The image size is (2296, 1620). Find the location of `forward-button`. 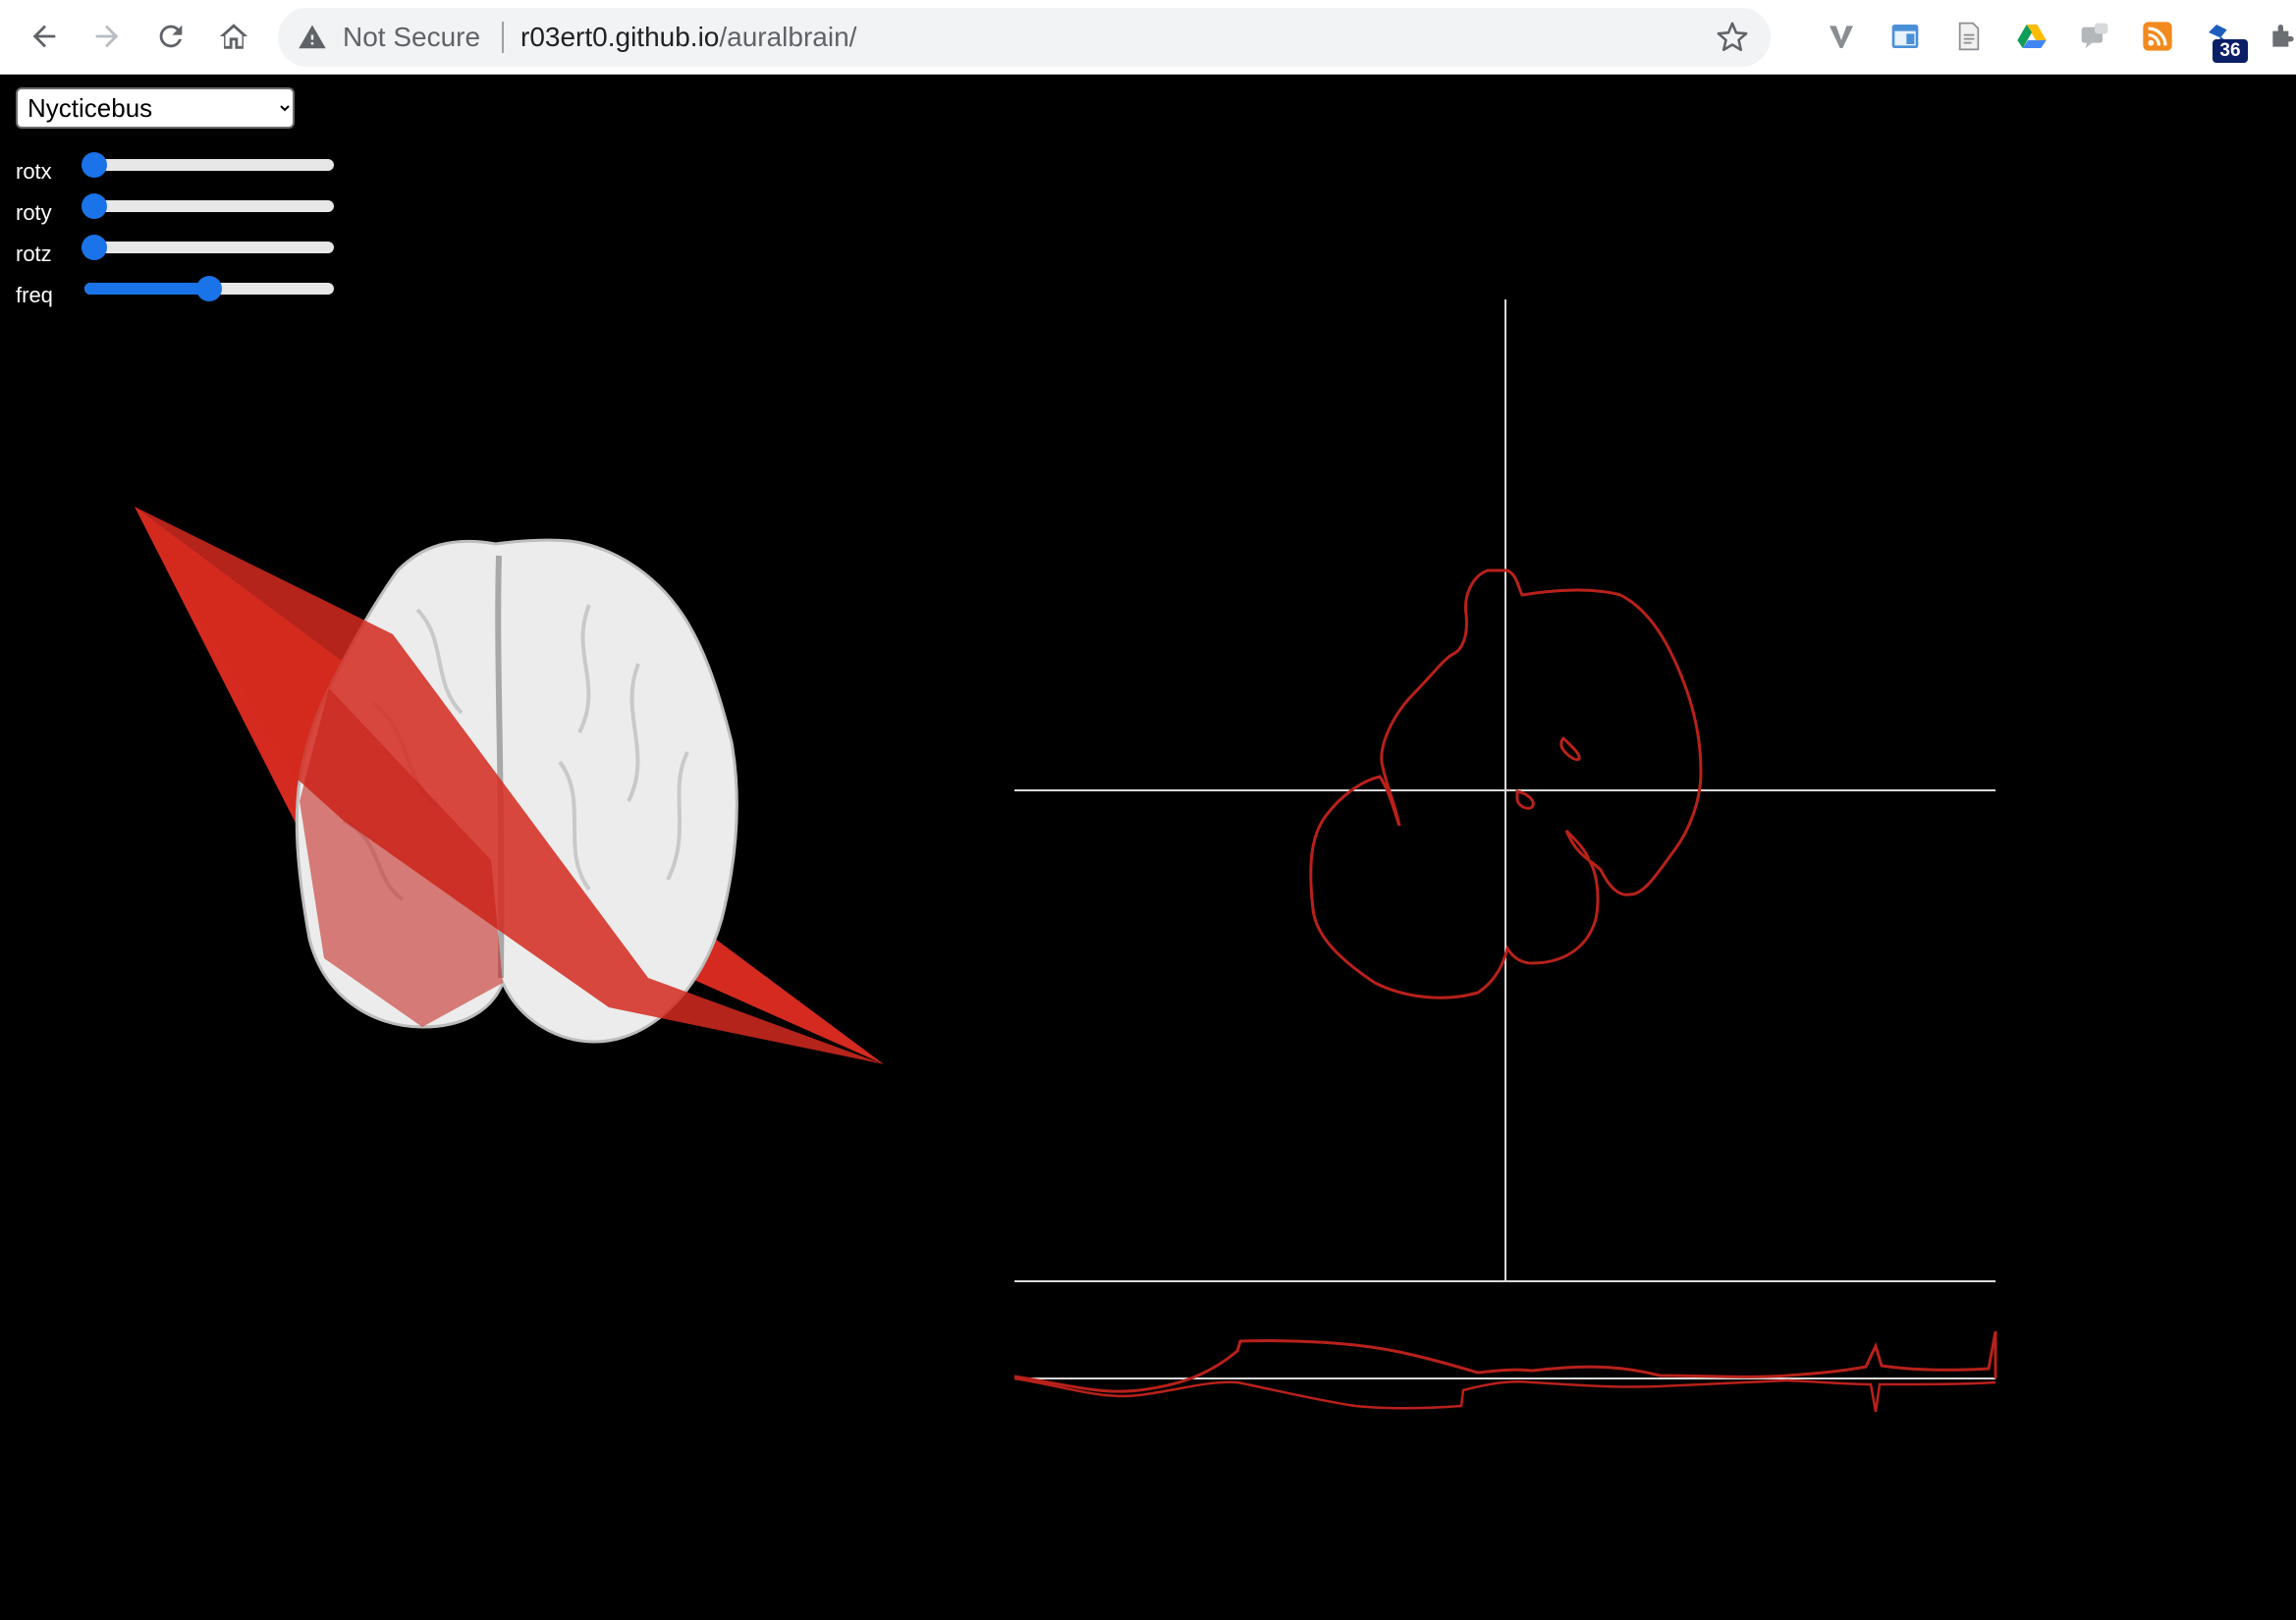

forward-button is located at coordinates (107, 37).